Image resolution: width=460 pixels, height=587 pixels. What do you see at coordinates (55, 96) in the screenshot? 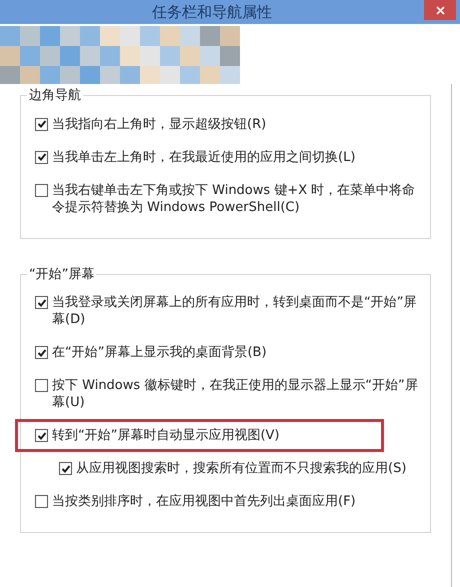
I see `group-title: 边角导航` at bounding box center [55, 96].